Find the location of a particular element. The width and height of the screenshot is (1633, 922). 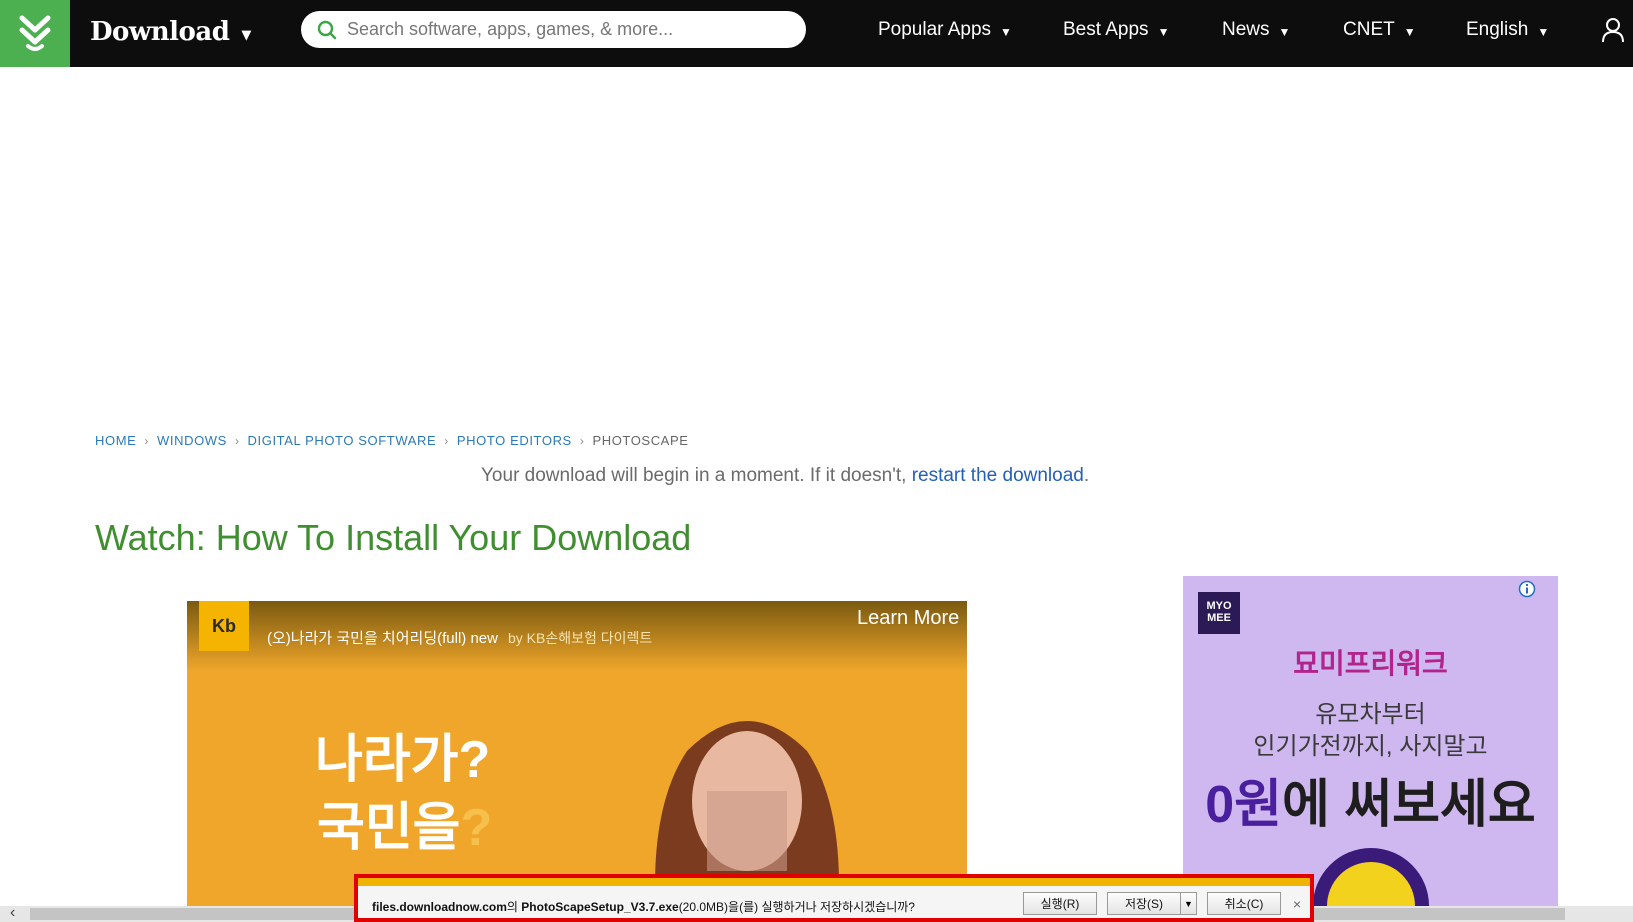

download-filename: PhotoScapeSetup_V3.7.exe is located at coordinates (600, 907).